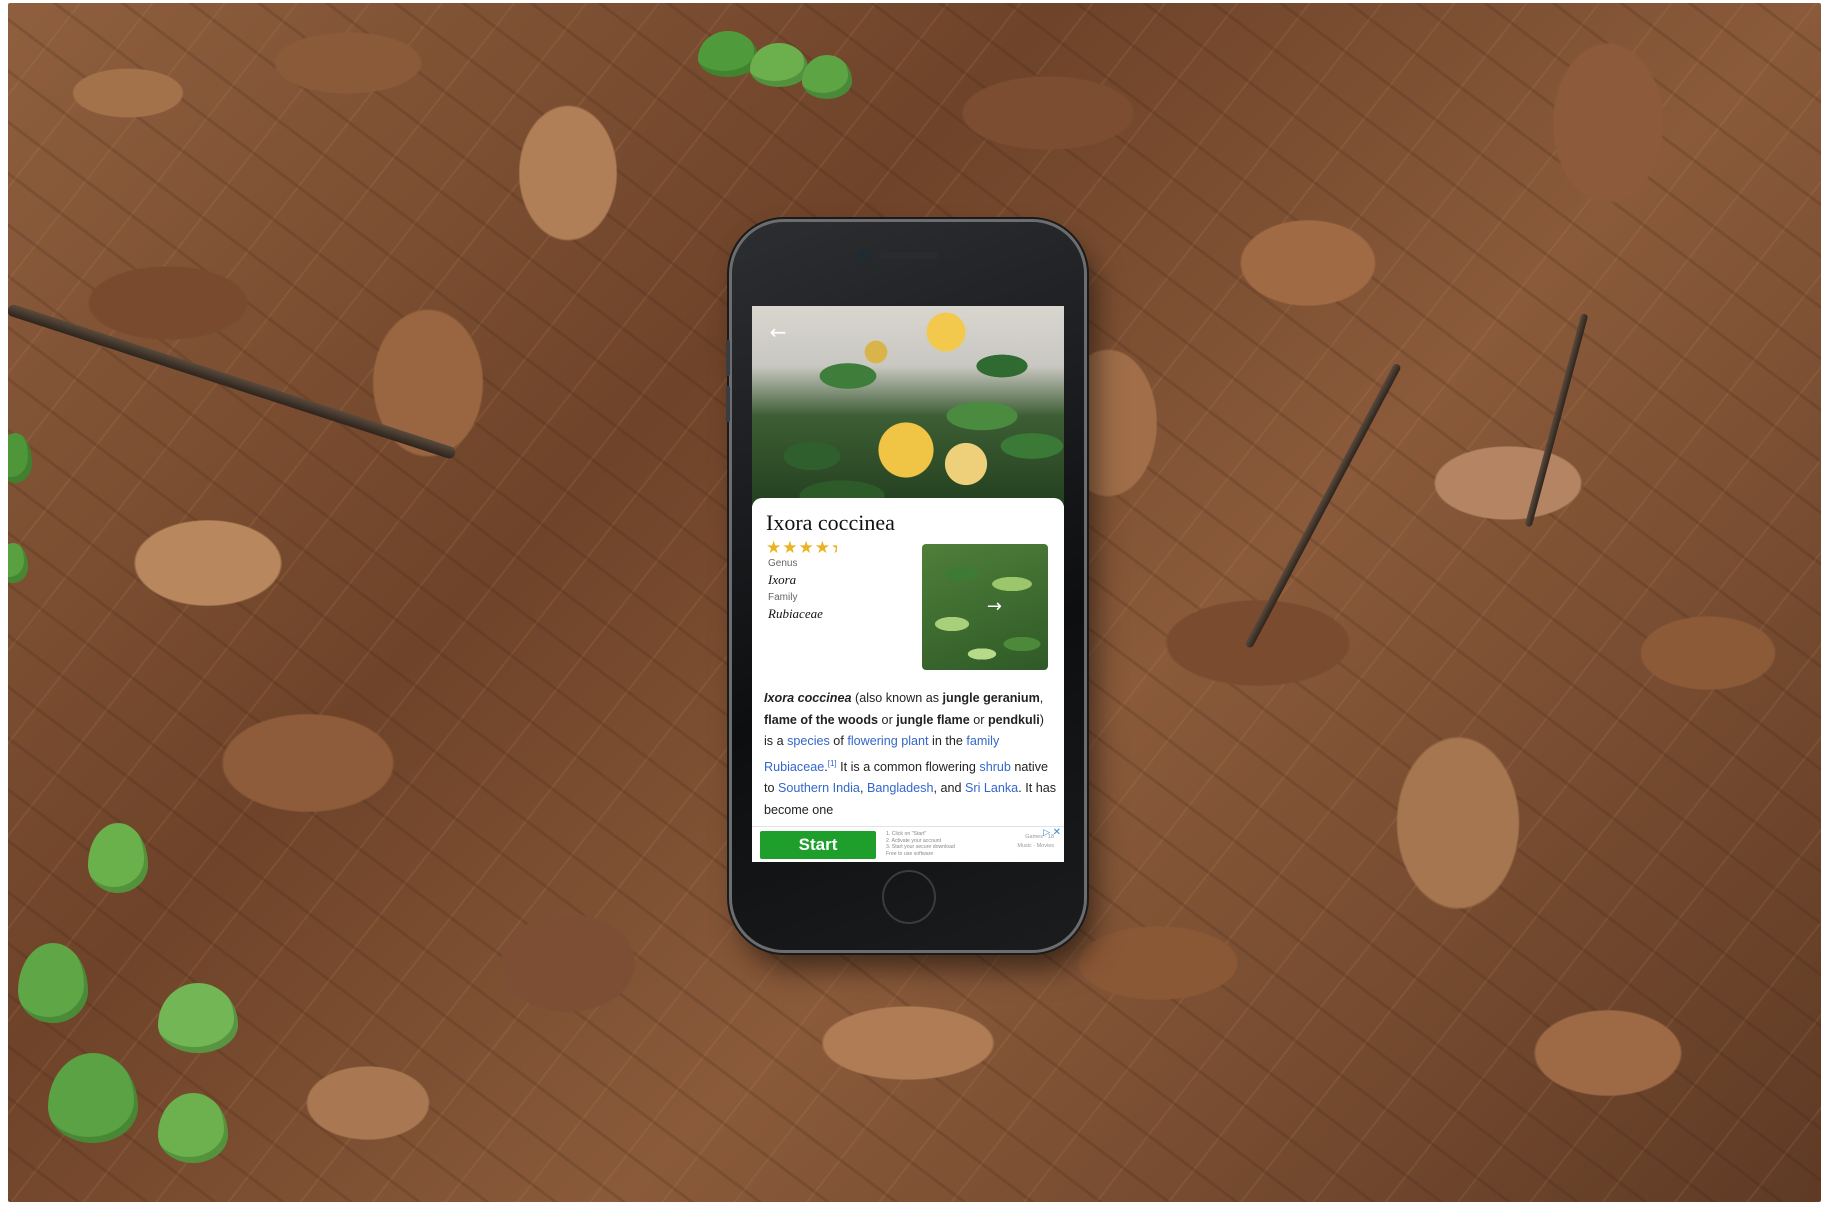  Describe the element at coordinates (838, 741) in the screenshot. I see `desc-text: of` at that location.